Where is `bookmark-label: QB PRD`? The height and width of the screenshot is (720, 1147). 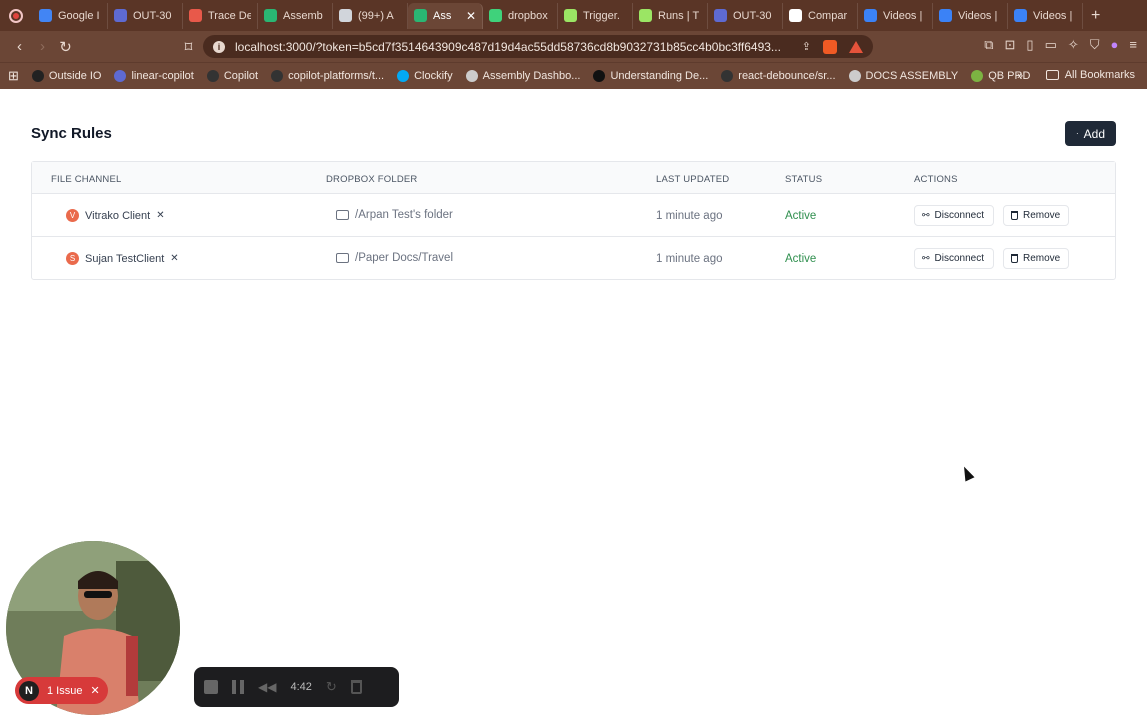
bookmark-label: QB PRD is located at coordinates (1009, 76).